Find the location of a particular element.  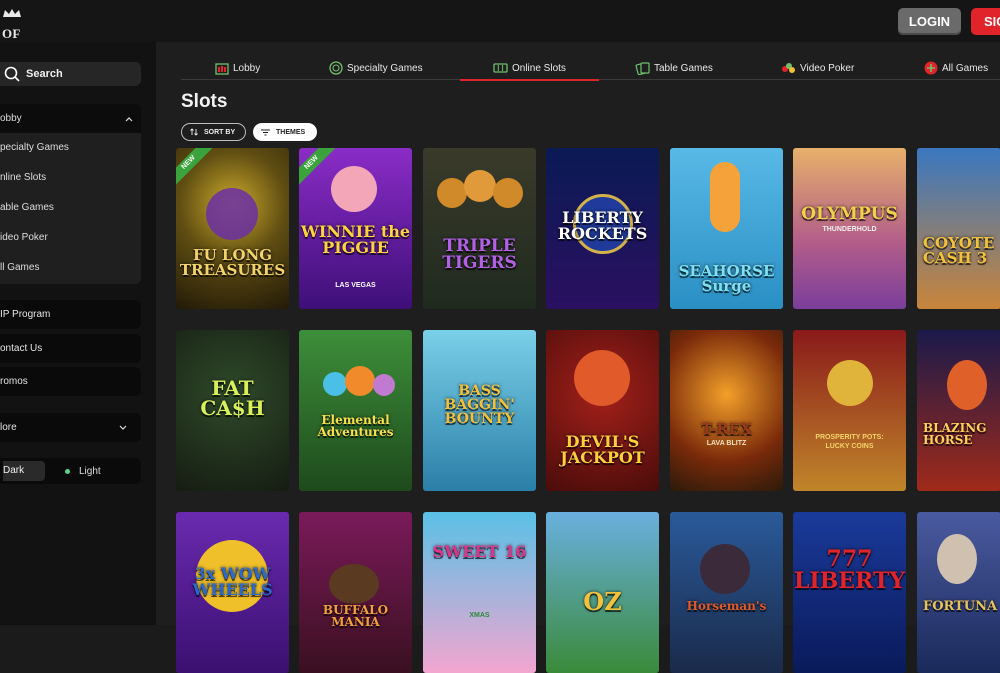

game-subtitle: LAS VEGAS is located at coordinates (355, 285).